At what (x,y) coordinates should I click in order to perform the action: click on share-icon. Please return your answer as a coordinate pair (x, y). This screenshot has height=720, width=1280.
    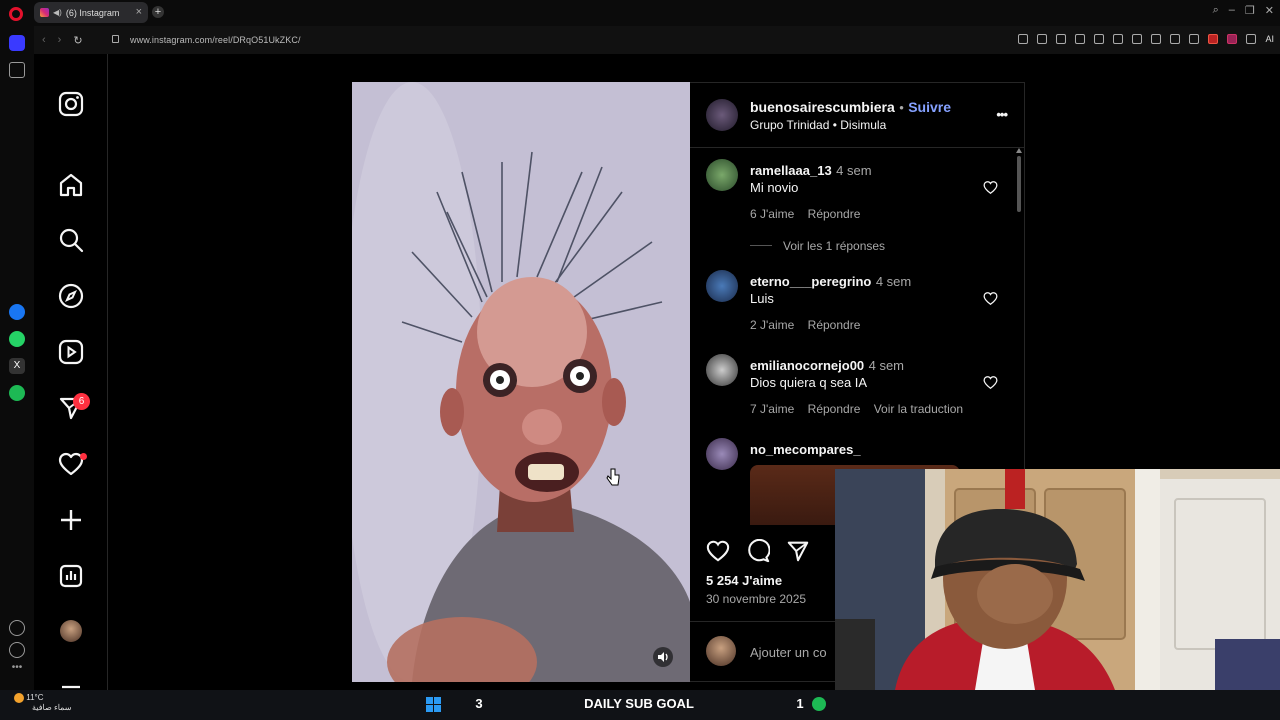
    Looking at the image, I should click on (798, 551).